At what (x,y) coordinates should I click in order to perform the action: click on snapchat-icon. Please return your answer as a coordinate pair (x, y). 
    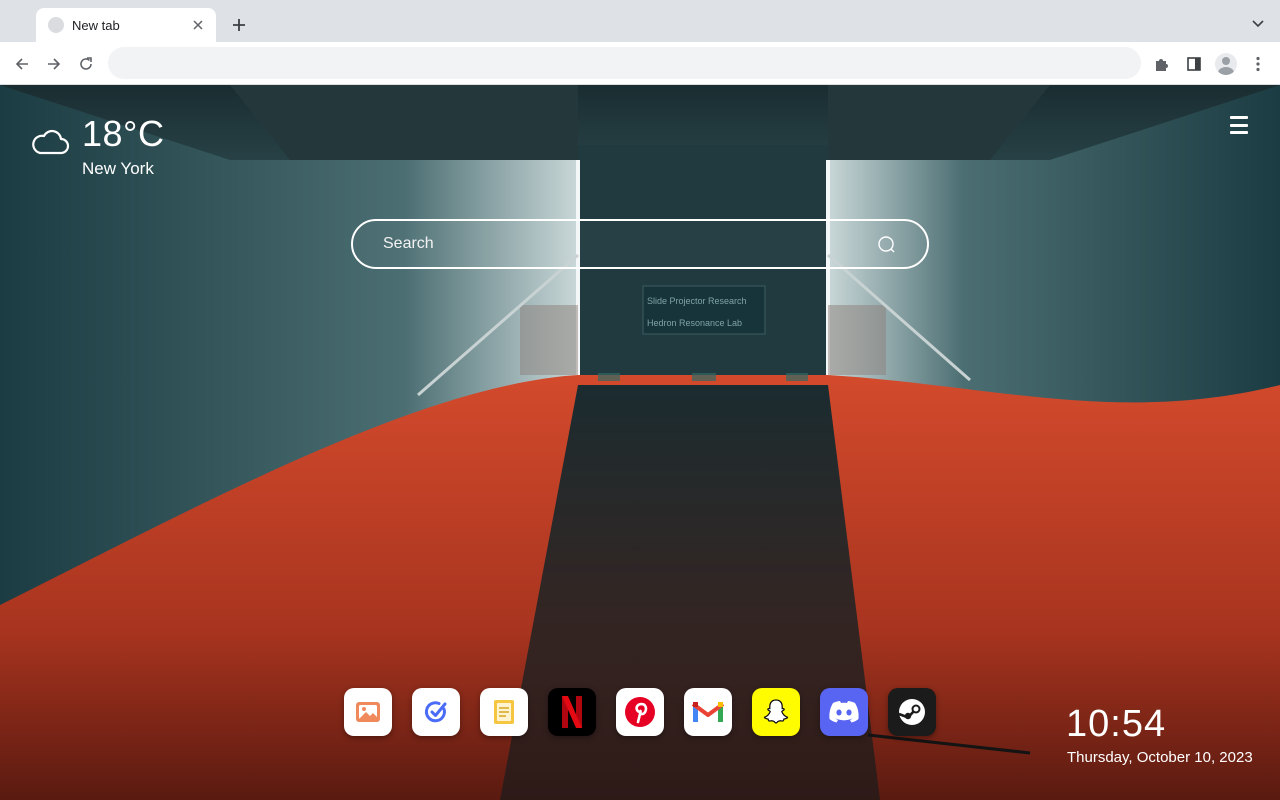
    Looking at the image, I should click on (776, 711).